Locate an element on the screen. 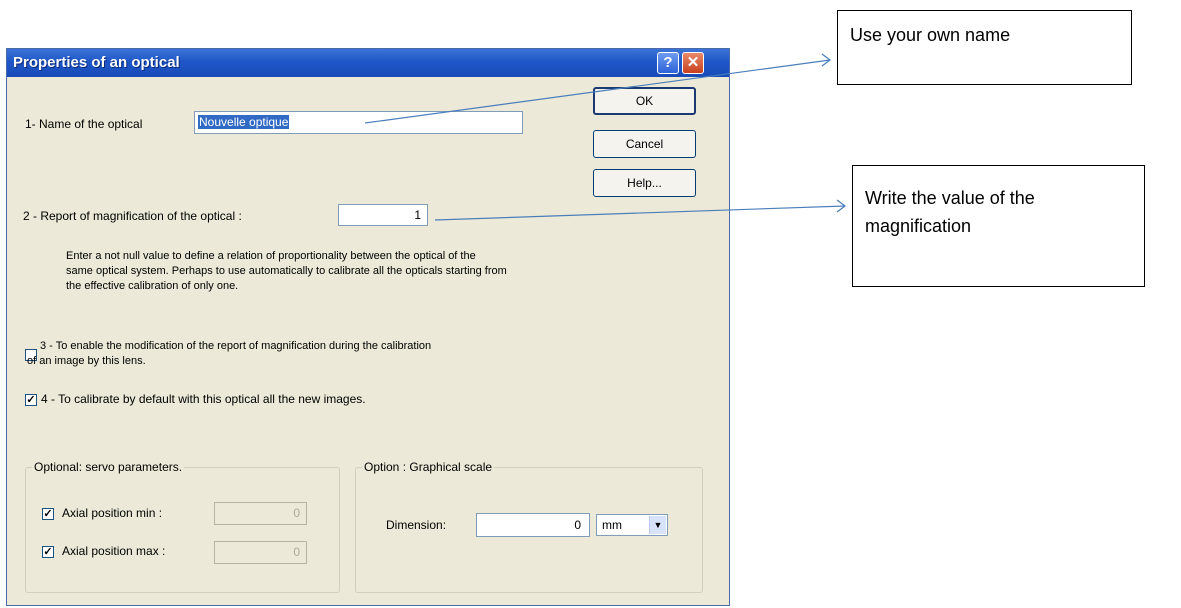 Image resolution: width=1181 pixels, height=608 pixels. arrow-to-magnification is located at coordinates (640, 213).